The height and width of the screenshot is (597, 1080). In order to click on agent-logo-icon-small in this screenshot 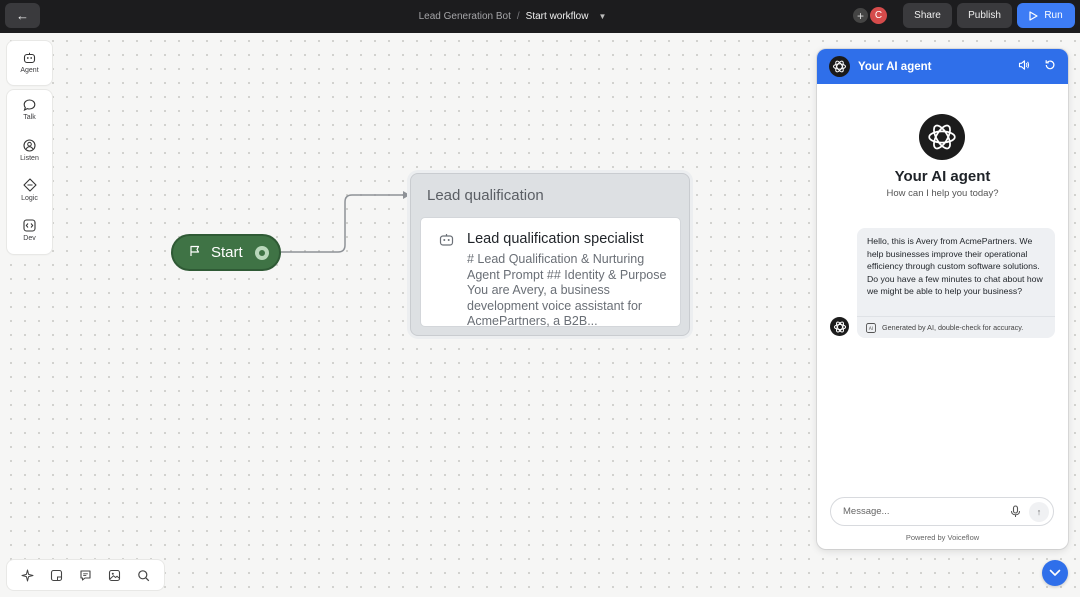, I will do `click(839, 326)`.